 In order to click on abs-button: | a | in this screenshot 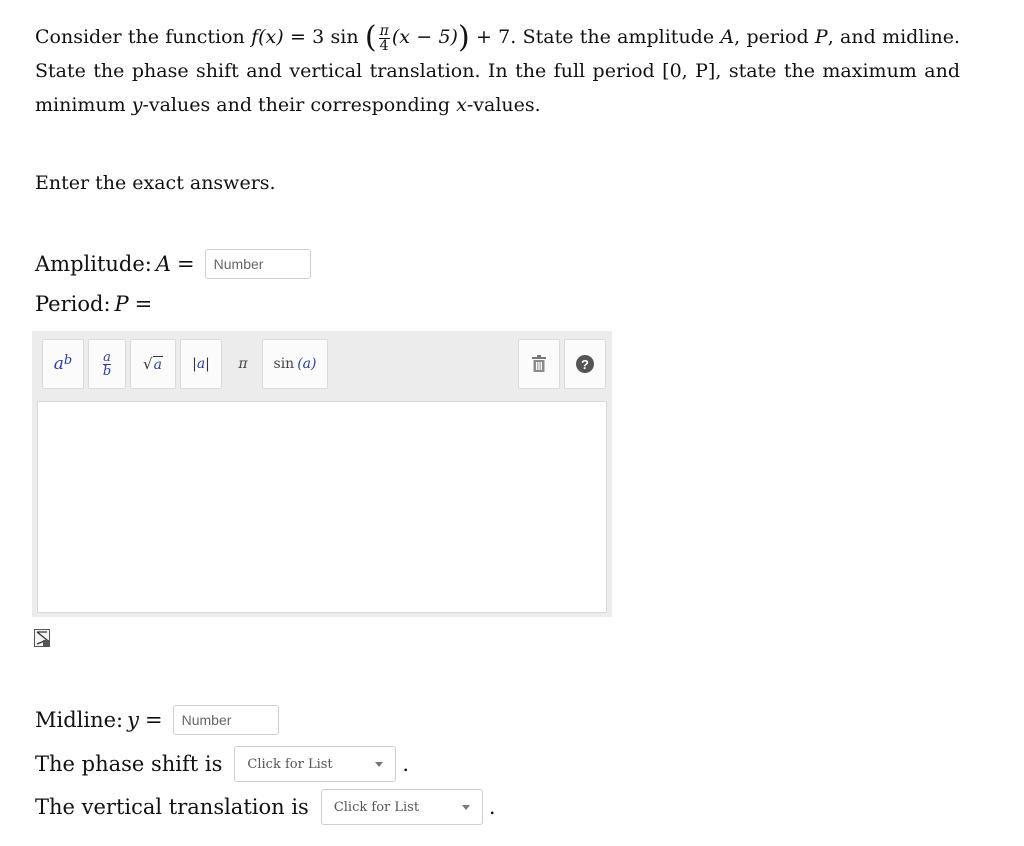, I will do `click(201, 364)`.